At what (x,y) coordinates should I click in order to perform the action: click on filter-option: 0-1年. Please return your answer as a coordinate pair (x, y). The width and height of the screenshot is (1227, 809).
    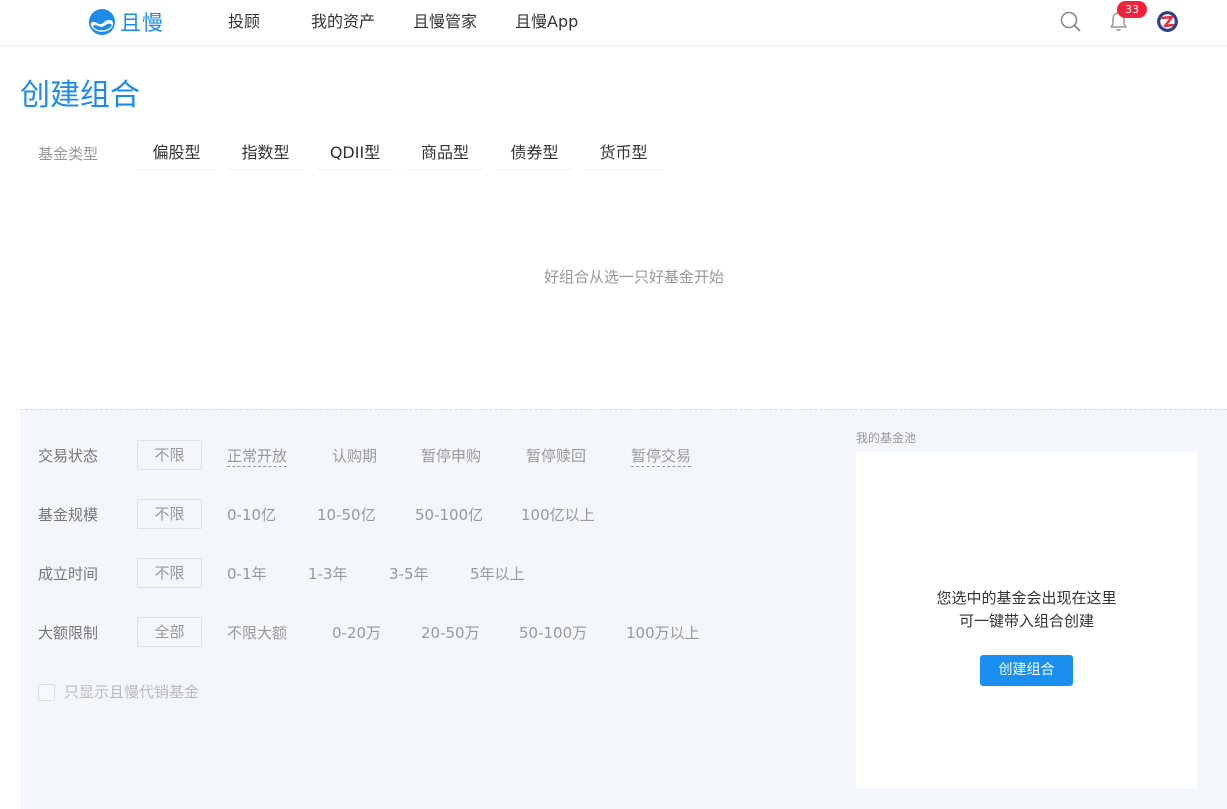
    Looking at the image, I should click on (247, 574).